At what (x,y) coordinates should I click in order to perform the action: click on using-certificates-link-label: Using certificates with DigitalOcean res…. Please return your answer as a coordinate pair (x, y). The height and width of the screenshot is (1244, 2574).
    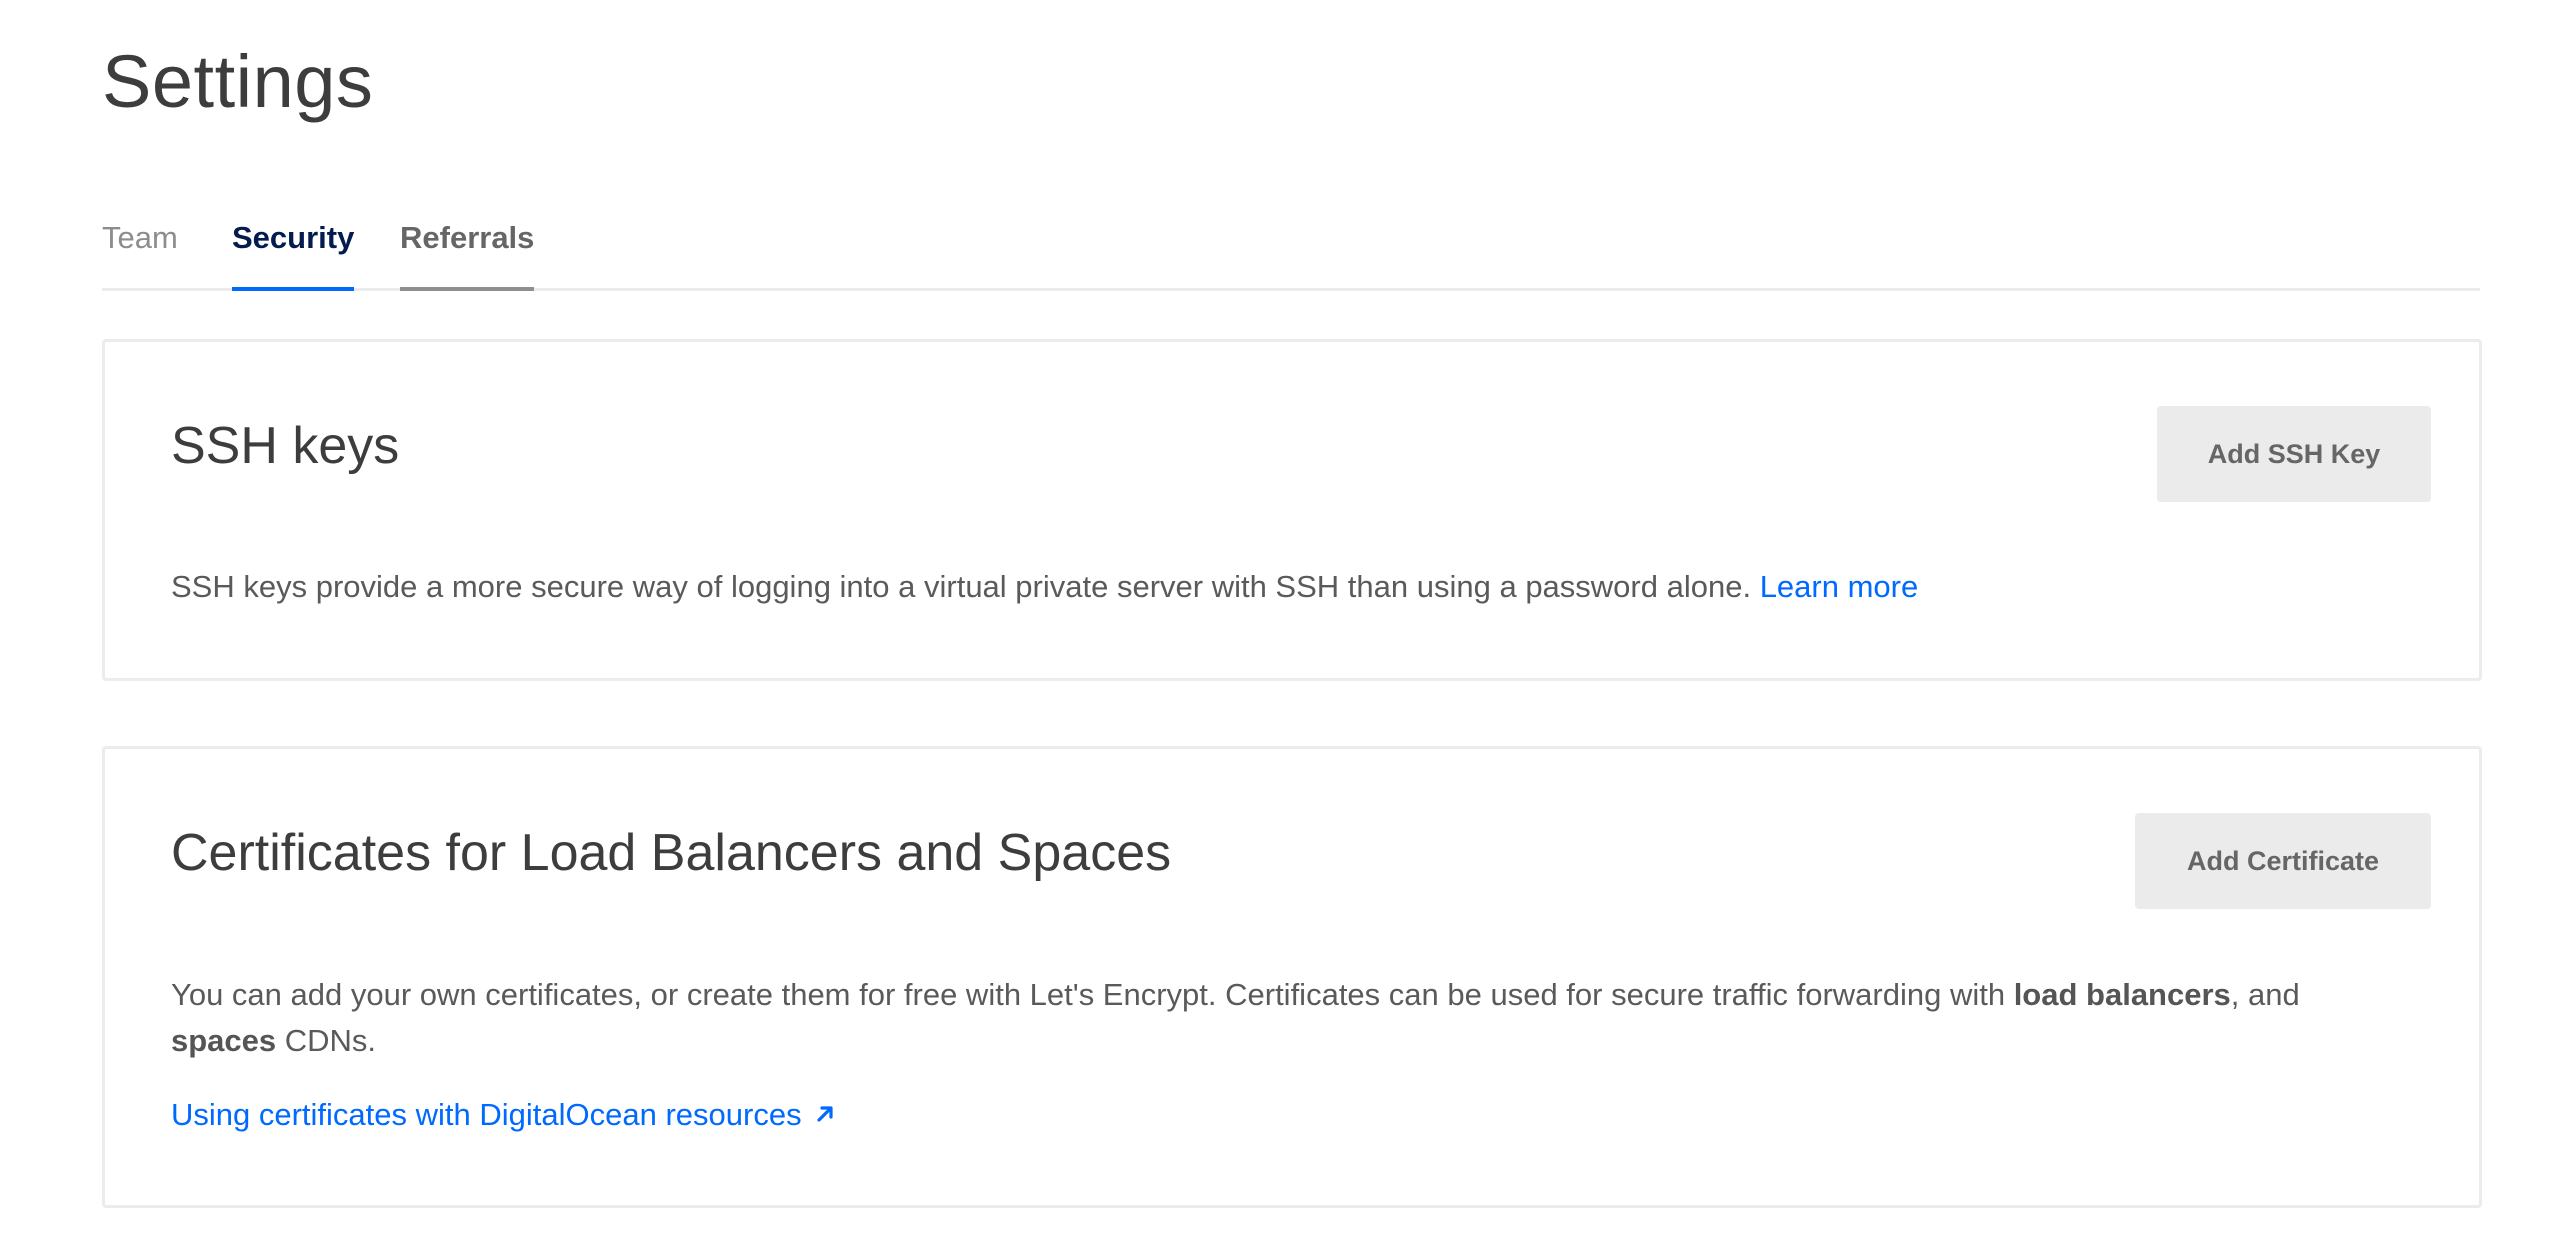
    Looking at the image, I should click on (486, 1114).